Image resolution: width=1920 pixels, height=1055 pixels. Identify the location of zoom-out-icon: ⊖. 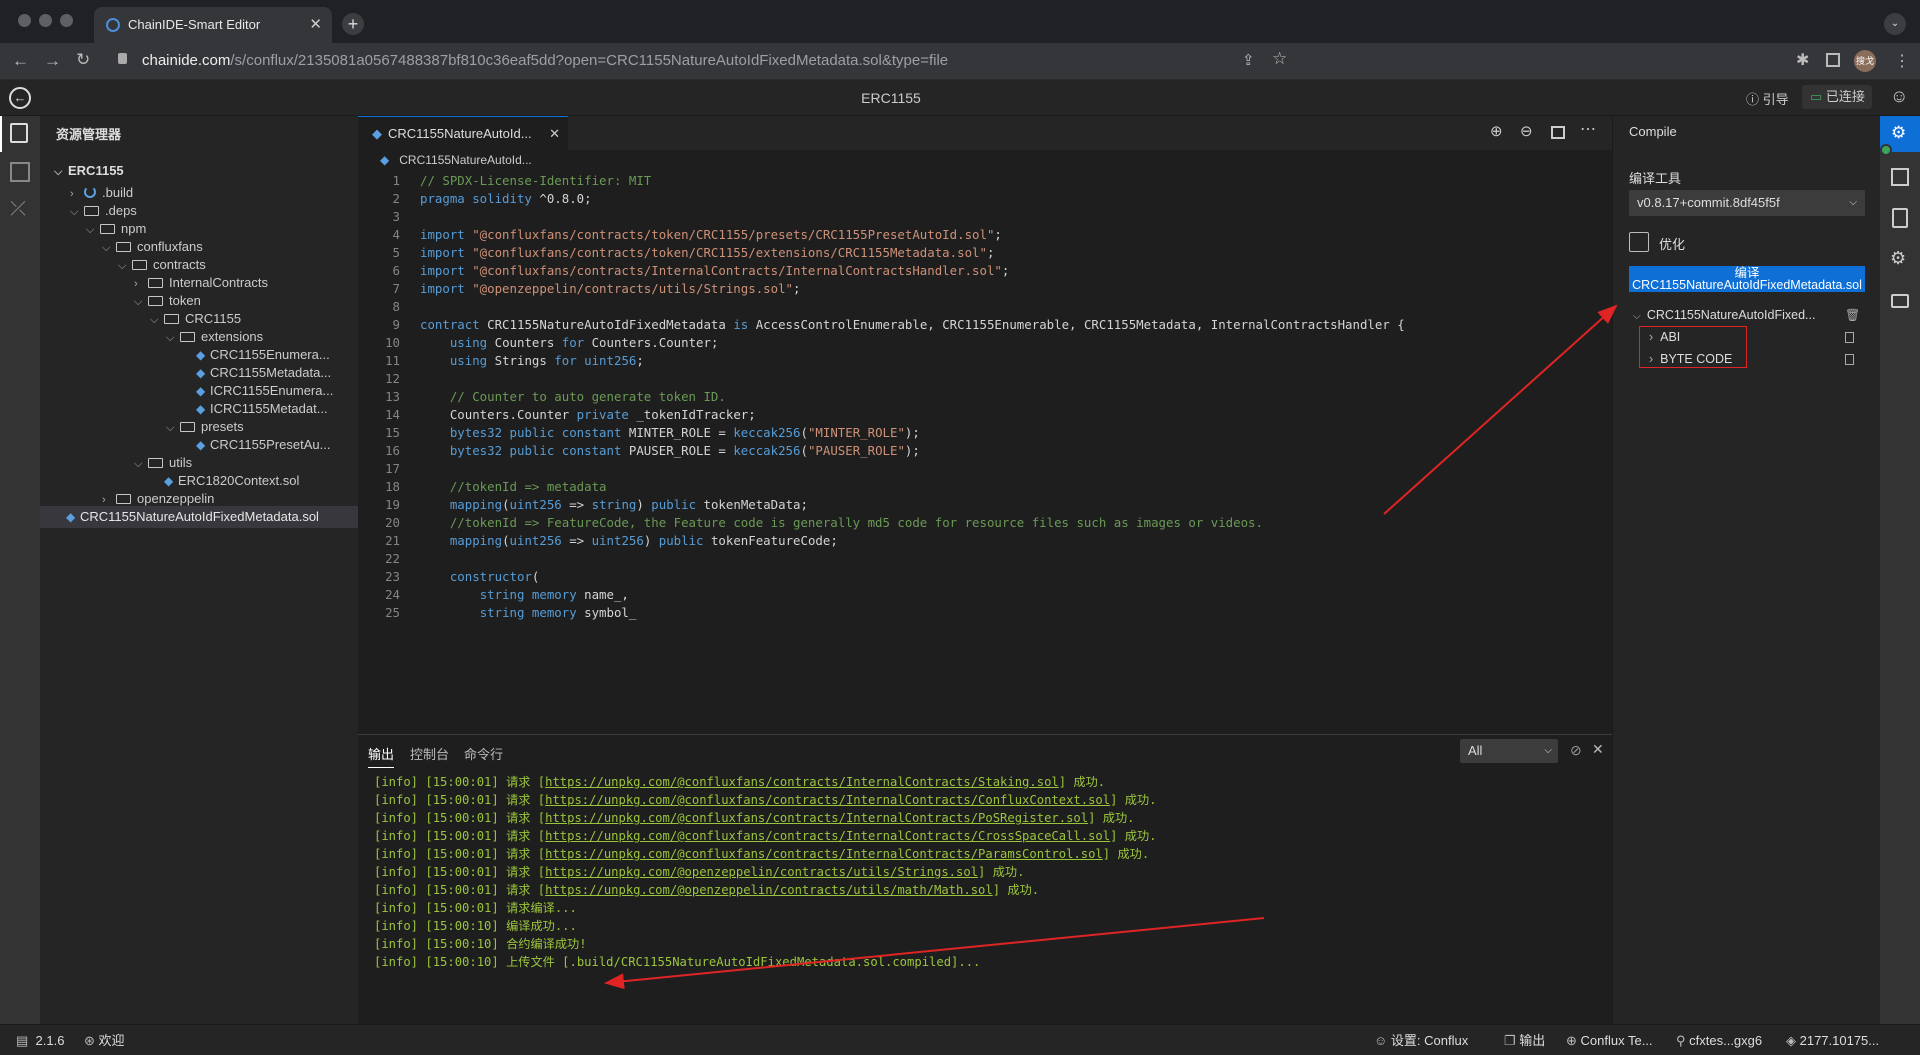
(1526, 131).